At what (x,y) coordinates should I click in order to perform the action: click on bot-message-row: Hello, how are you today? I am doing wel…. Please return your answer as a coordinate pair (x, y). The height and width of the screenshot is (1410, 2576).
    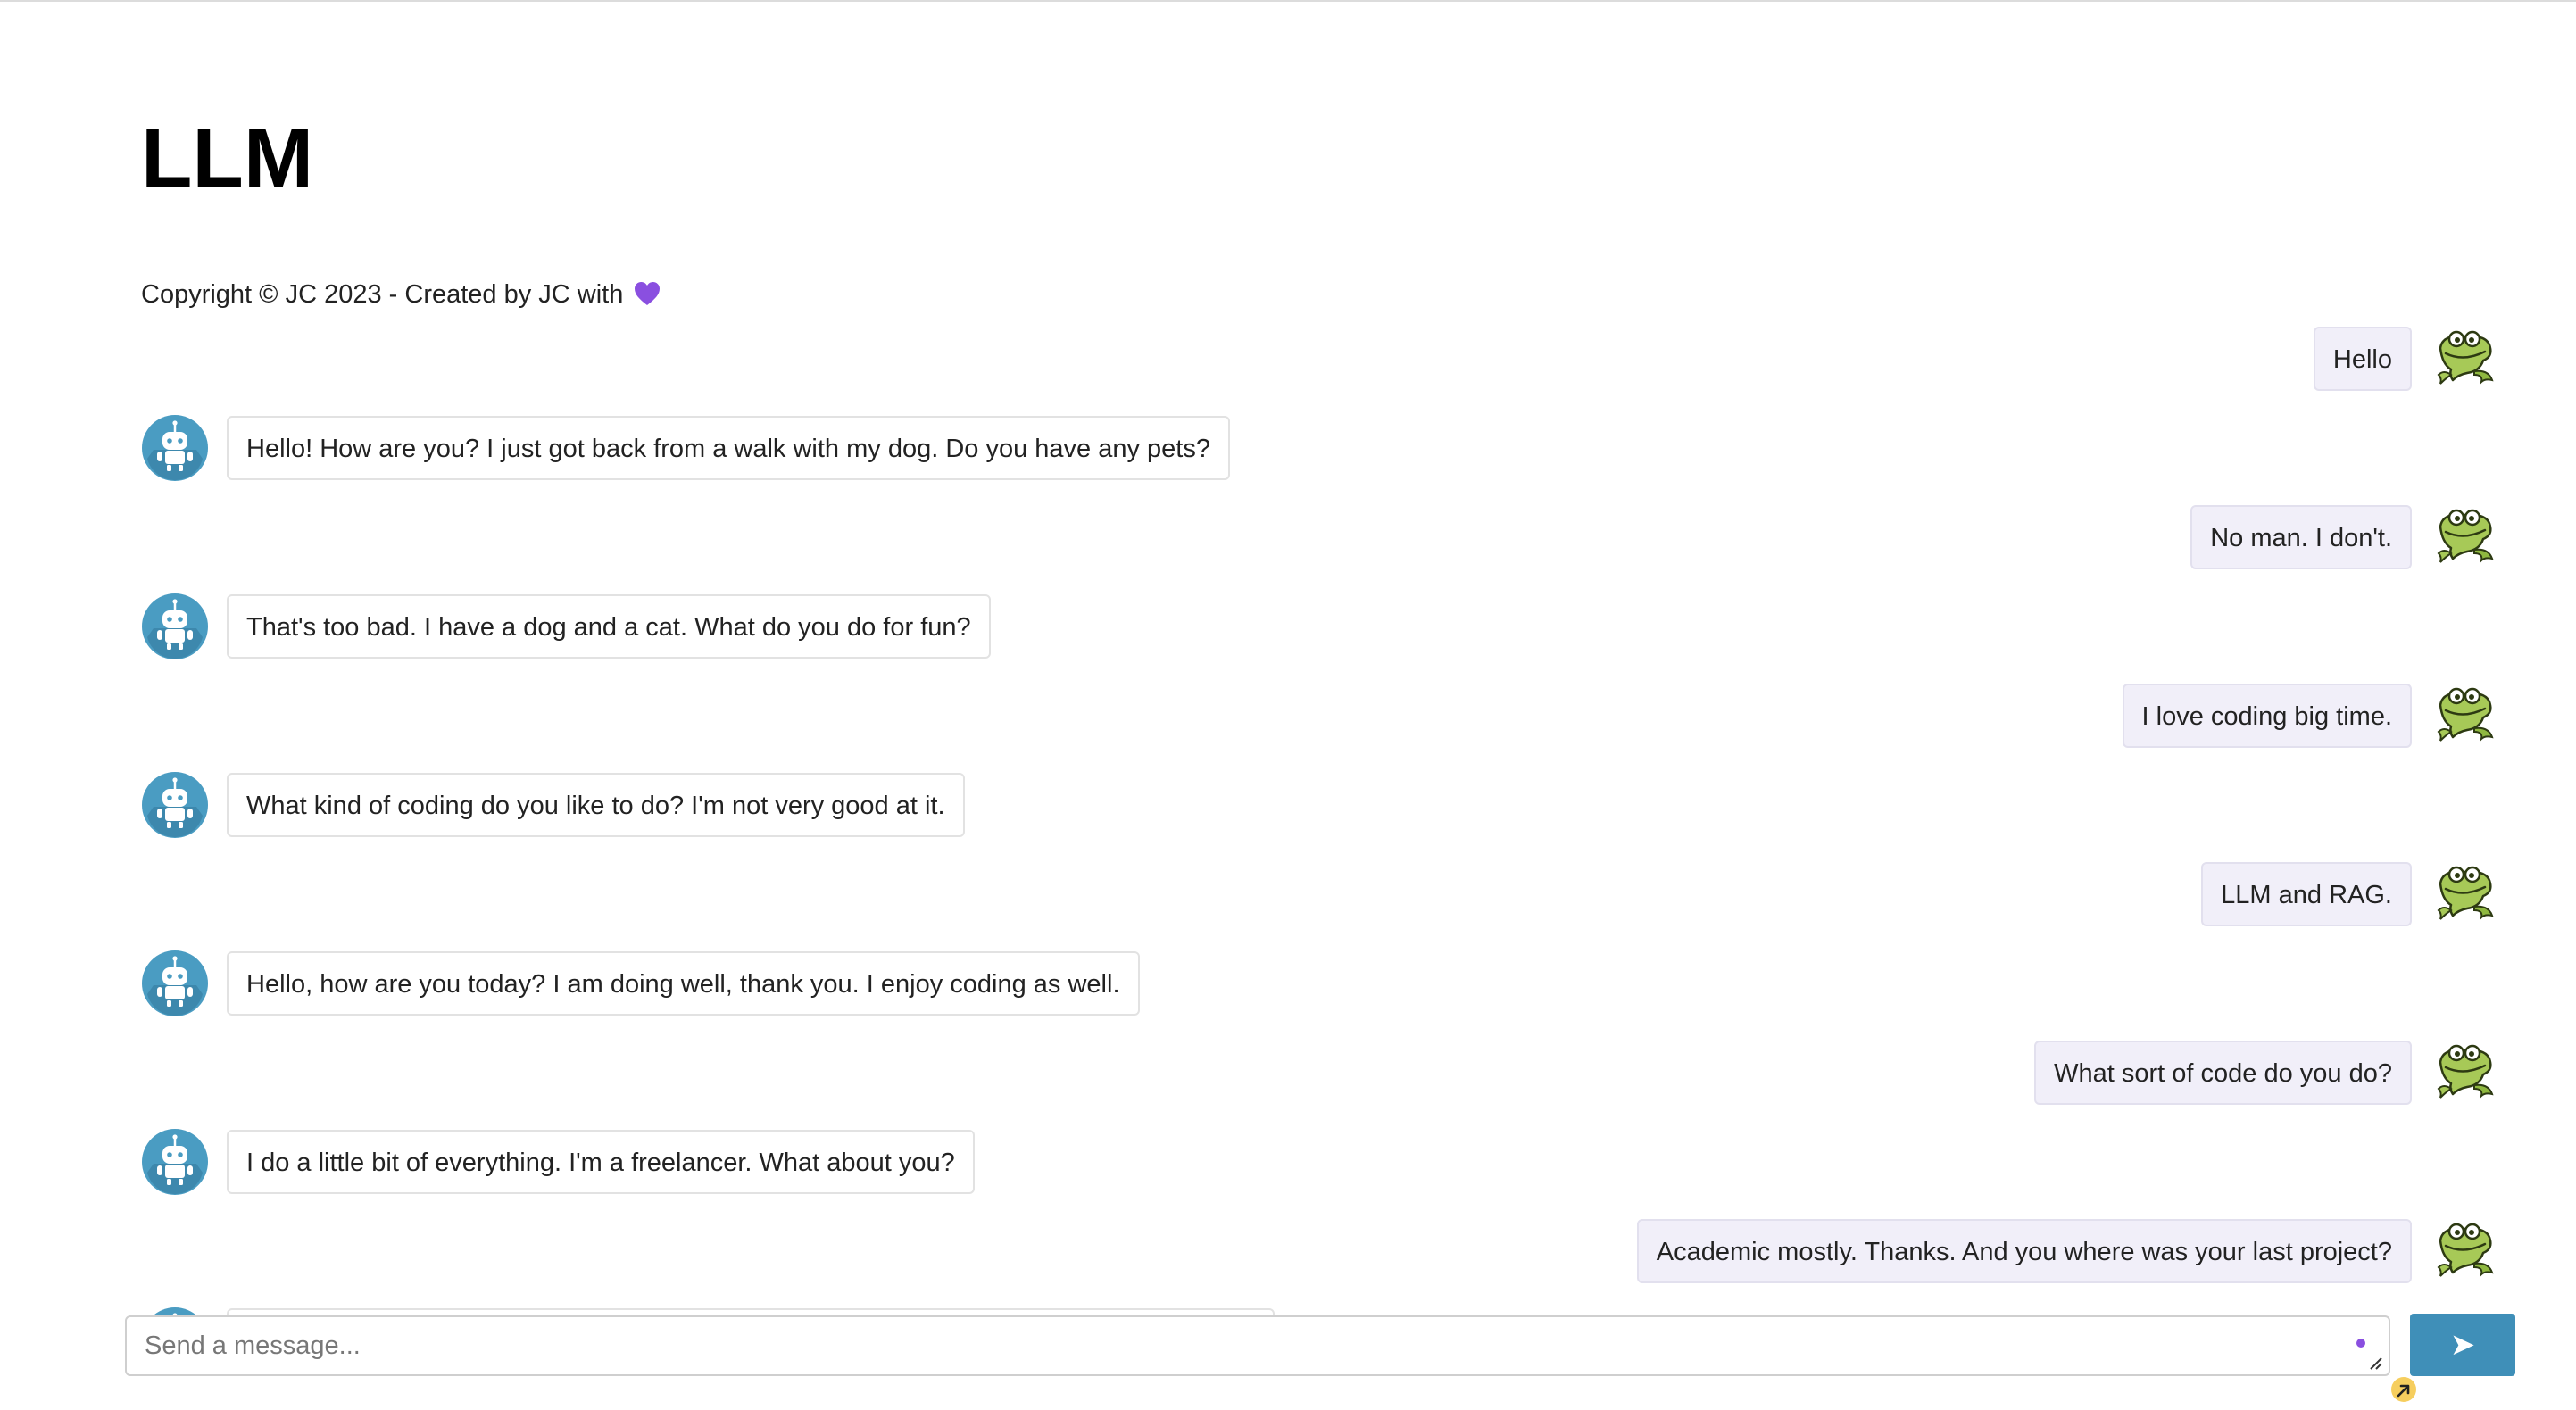
    Looking at the image, I should click on (640, 984).